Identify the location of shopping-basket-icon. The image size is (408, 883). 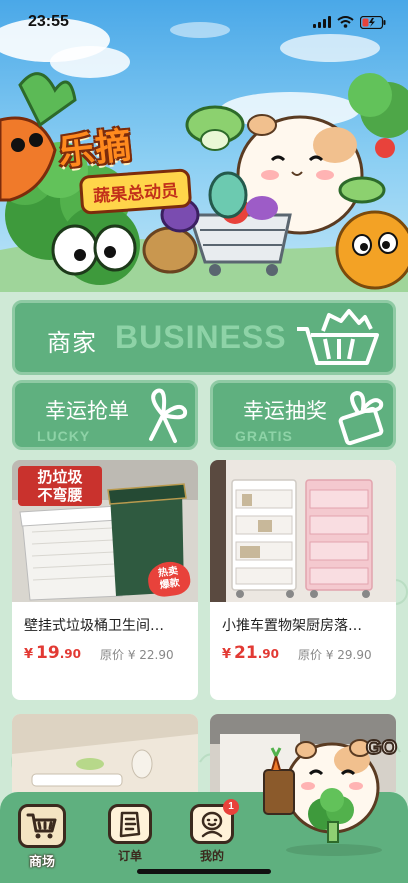
(338, 337).